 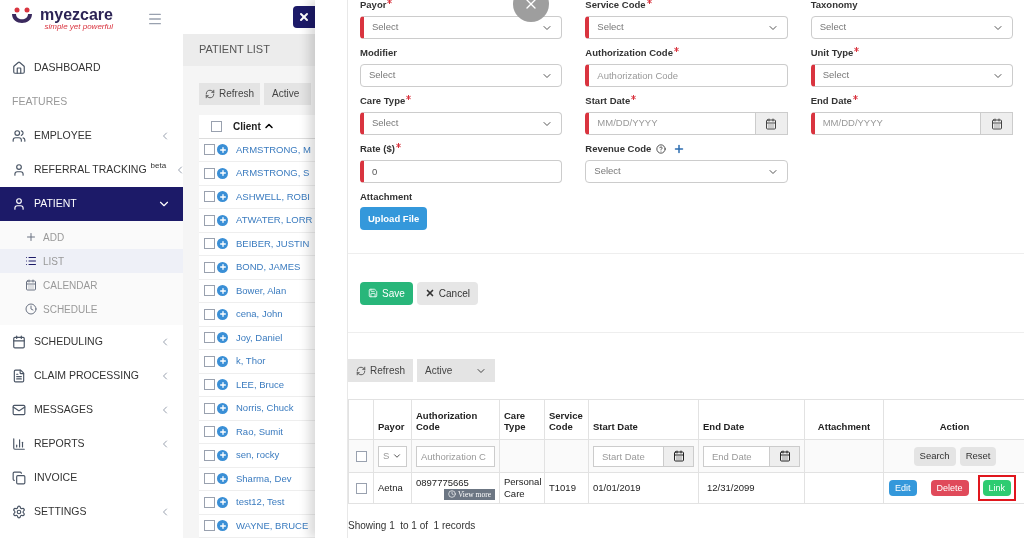 What do you see at coordinates (934, 456) in the screenshot?
I see `search-button: Search` at bounding box center [934, 456].